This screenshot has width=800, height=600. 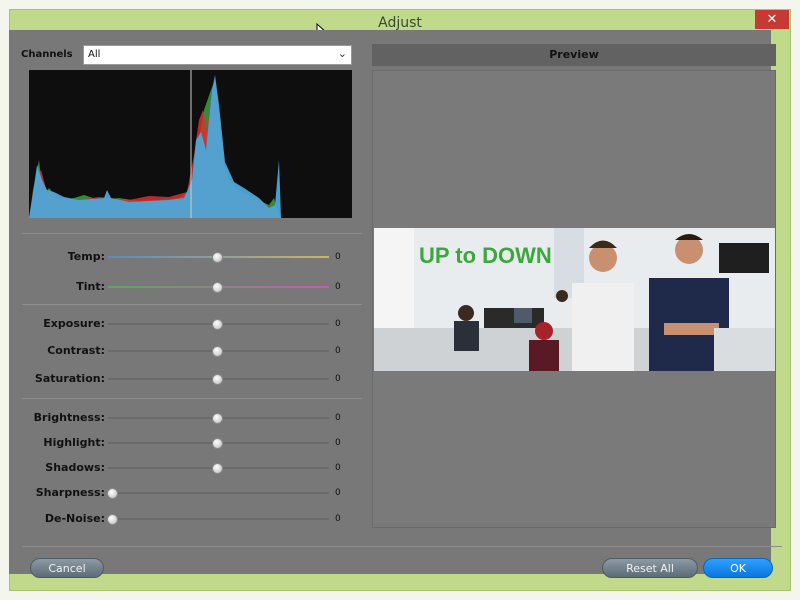 What do you see at coordinates (76, 350) in the screenshot?
I see `slider-label: Contrast:` at bounding box center [76, 350].